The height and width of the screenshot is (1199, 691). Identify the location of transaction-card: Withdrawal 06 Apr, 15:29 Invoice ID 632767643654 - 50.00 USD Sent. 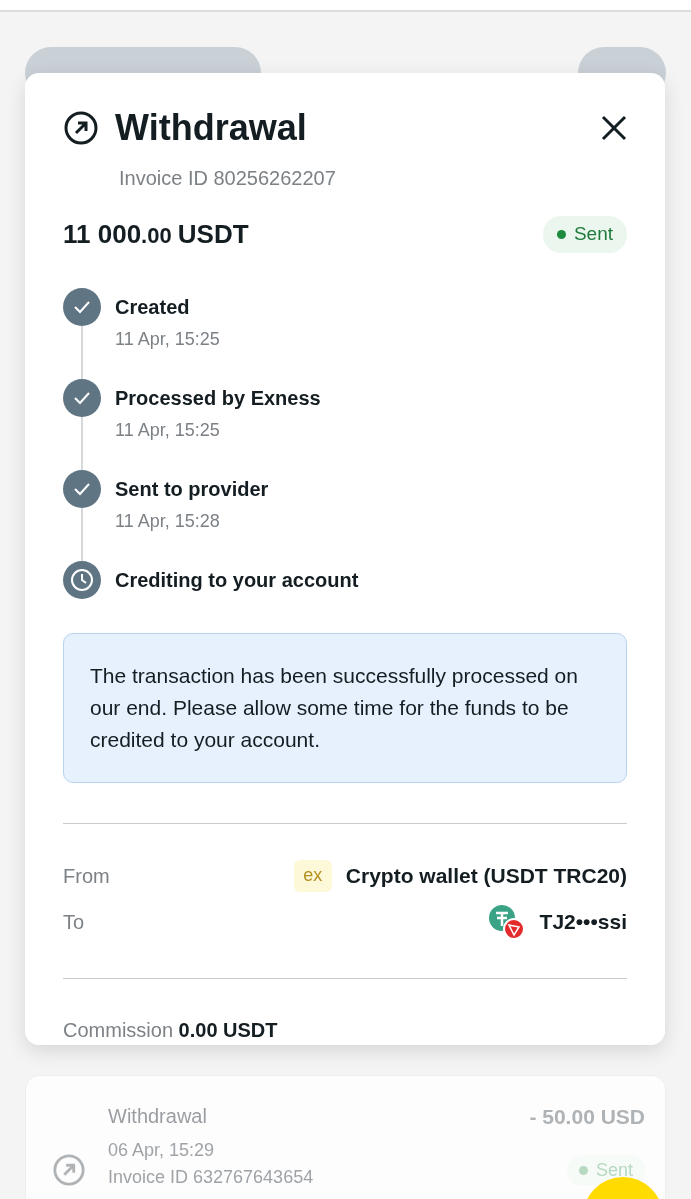
(345, 1137).